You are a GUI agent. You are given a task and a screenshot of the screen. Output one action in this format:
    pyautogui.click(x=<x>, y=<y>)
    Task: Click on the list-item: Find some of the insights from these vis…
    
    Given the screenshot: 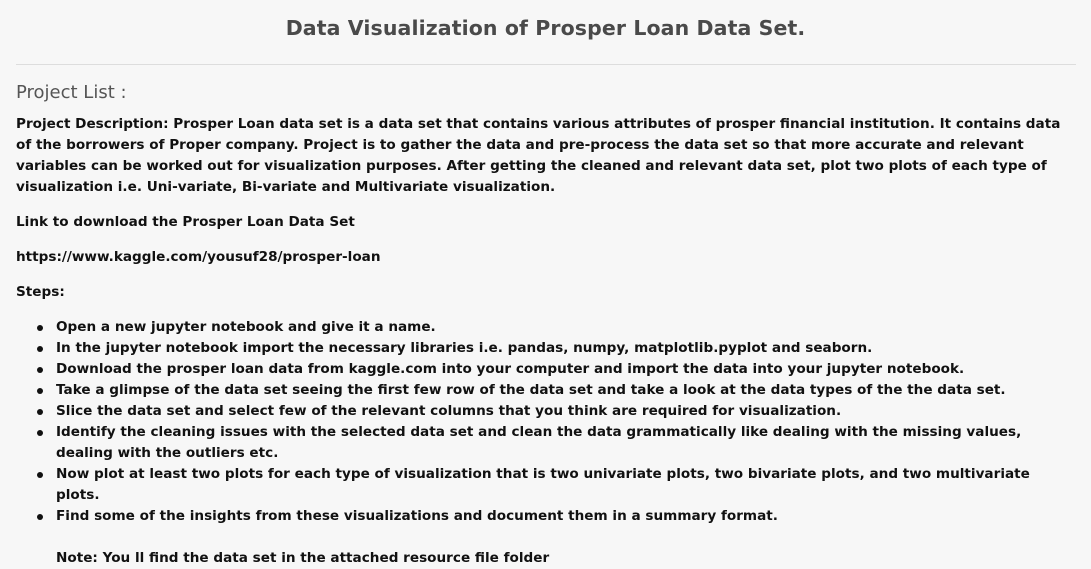 What is the action you would take?
    pyautogui.click(x=557, y=516)
    